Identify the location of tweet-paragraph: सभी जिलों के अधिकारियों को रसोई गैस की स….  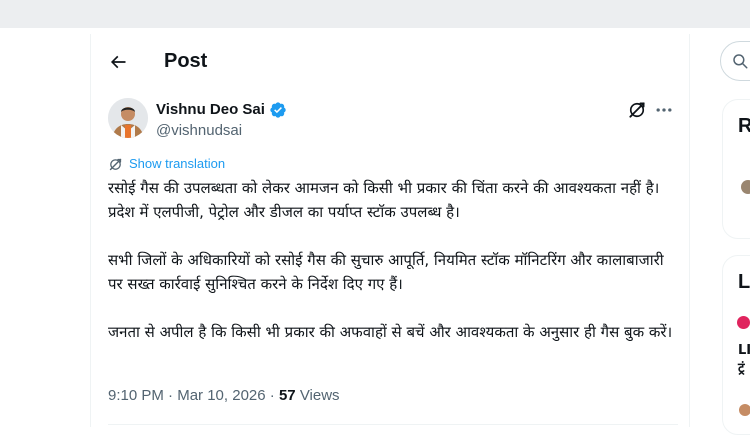
(386, 272).